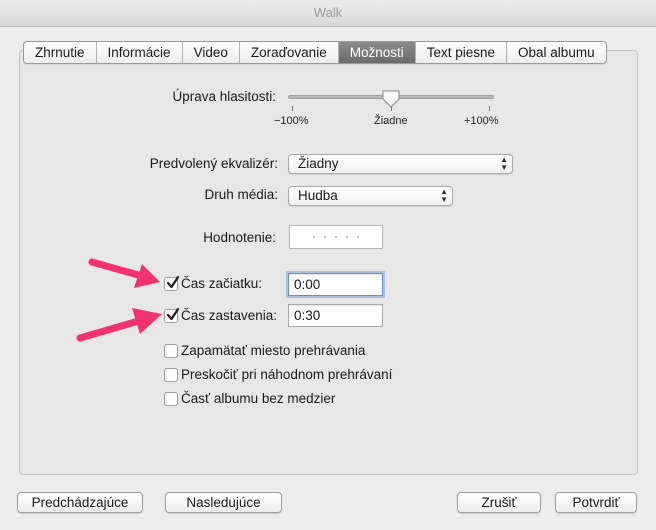 The image size is (656, 530). Describe the element at coordinates (335, 284) in the screenshot. I see `start-time-input: 0:00` at that location.